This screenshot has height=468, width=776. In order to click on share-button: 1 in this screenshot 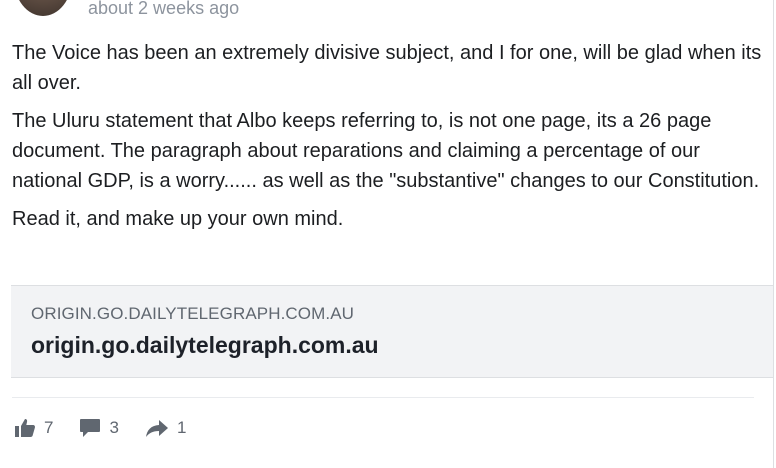, I will do `click(165, 428)`.